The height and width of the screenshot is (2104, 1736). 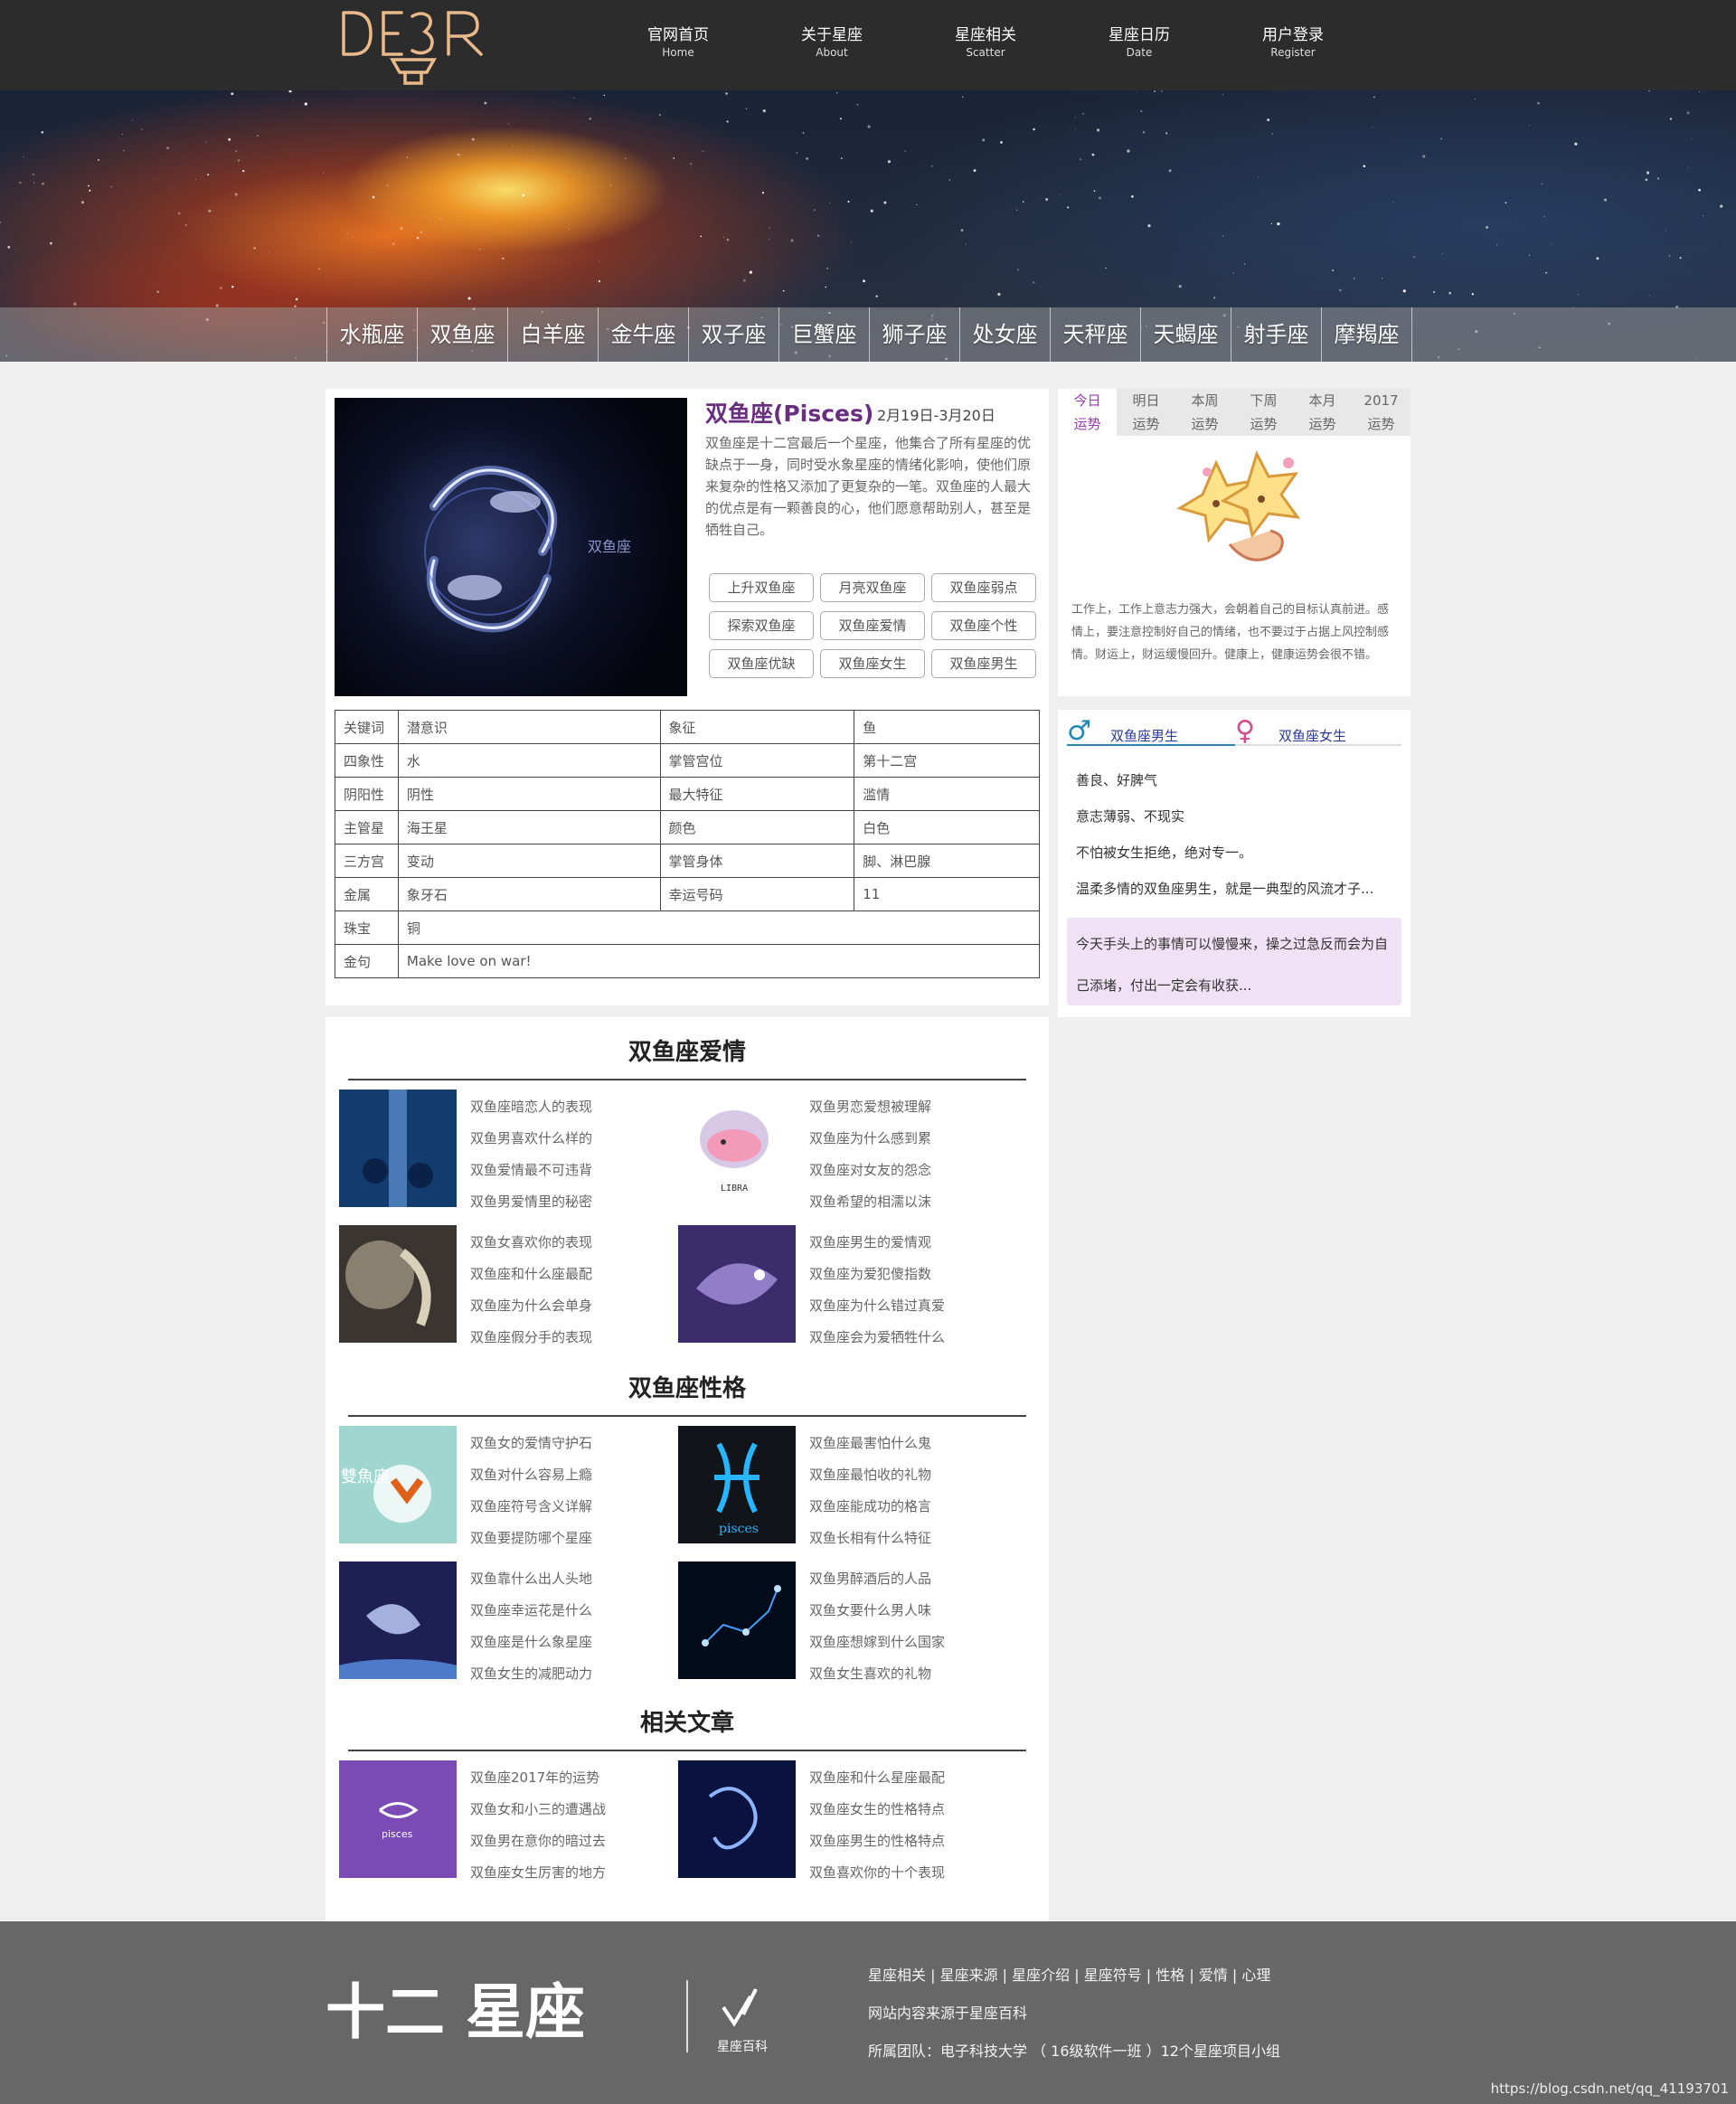 I want to click on article-link: 双鱼座假分手的表现, so click(x=567, y=1338).